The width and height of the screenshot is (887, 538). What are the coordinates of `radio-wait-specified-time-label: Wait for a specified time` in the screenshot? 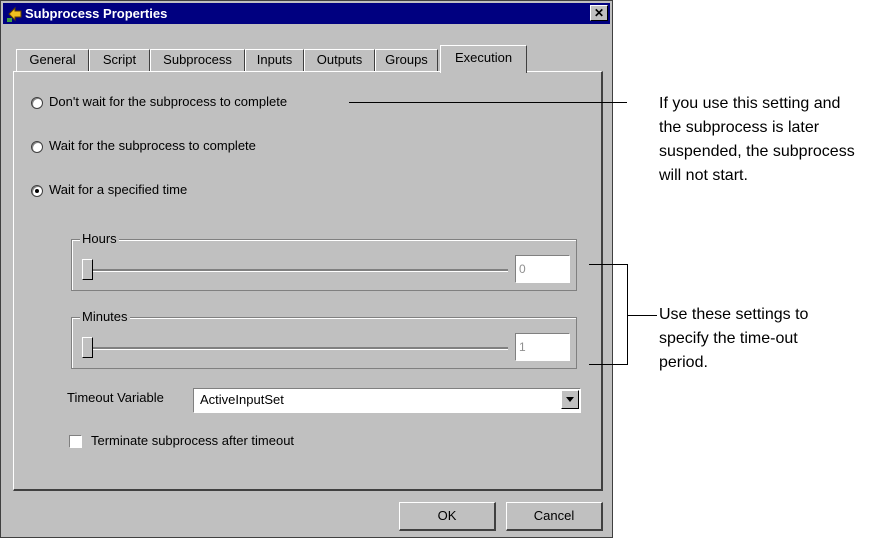 It's located at (118, 189).